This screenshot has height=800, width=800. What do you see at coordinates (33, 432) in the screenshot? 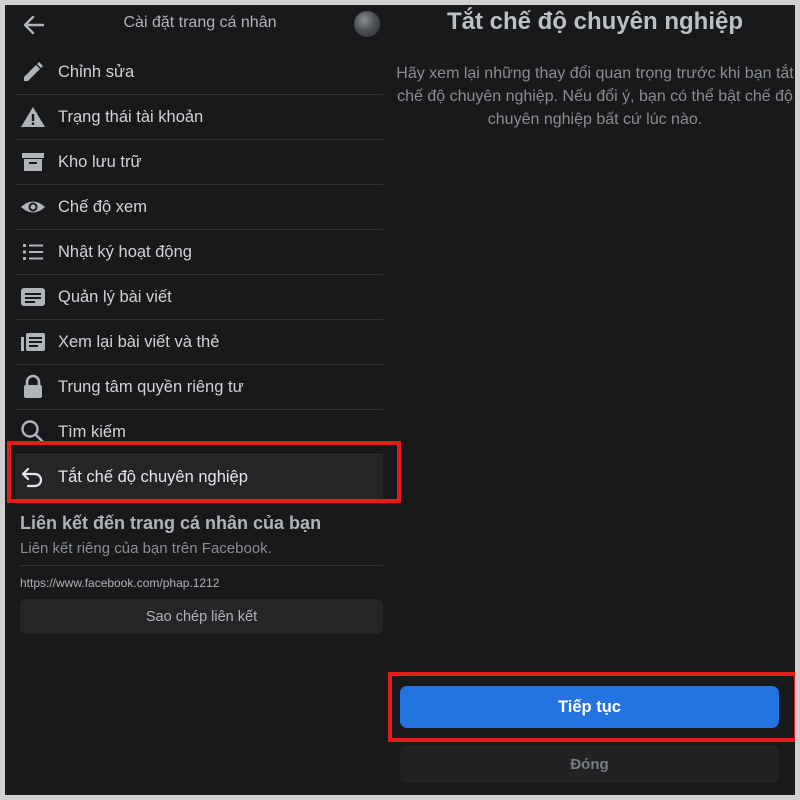
I see `search-icon` at bounding box center [33, 432].